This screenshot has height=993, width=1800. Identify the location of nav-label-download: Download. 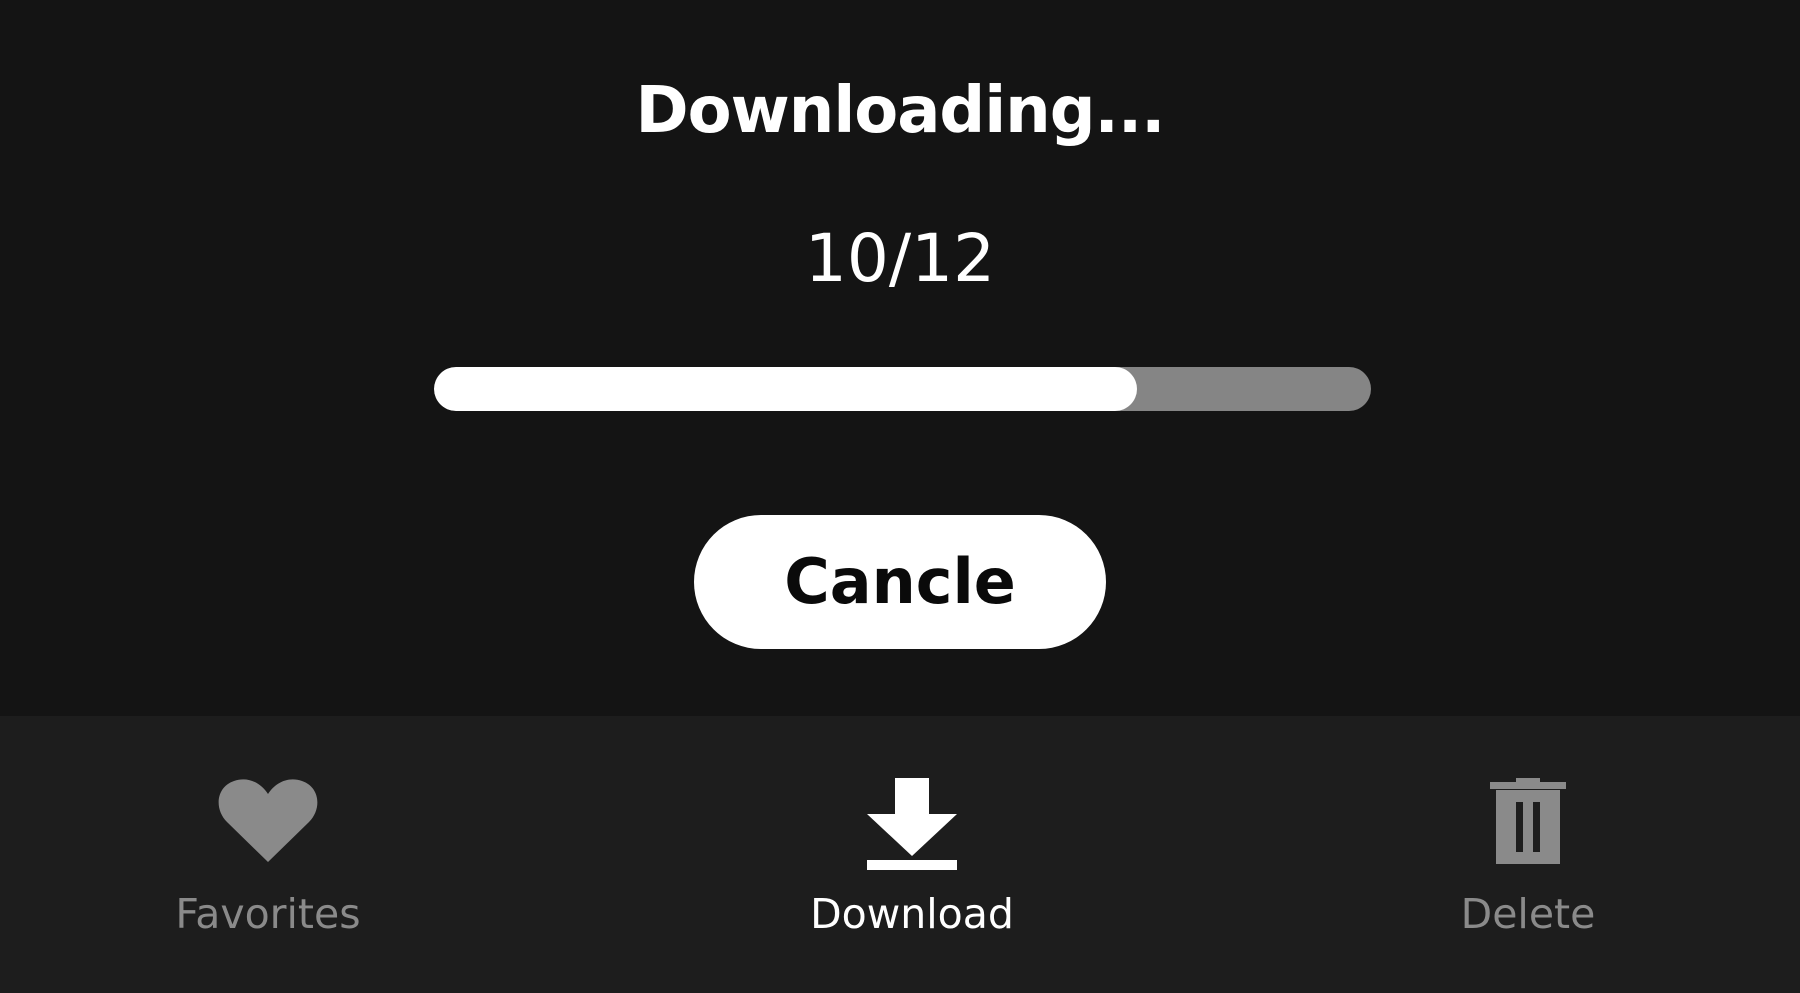
(912, 914).